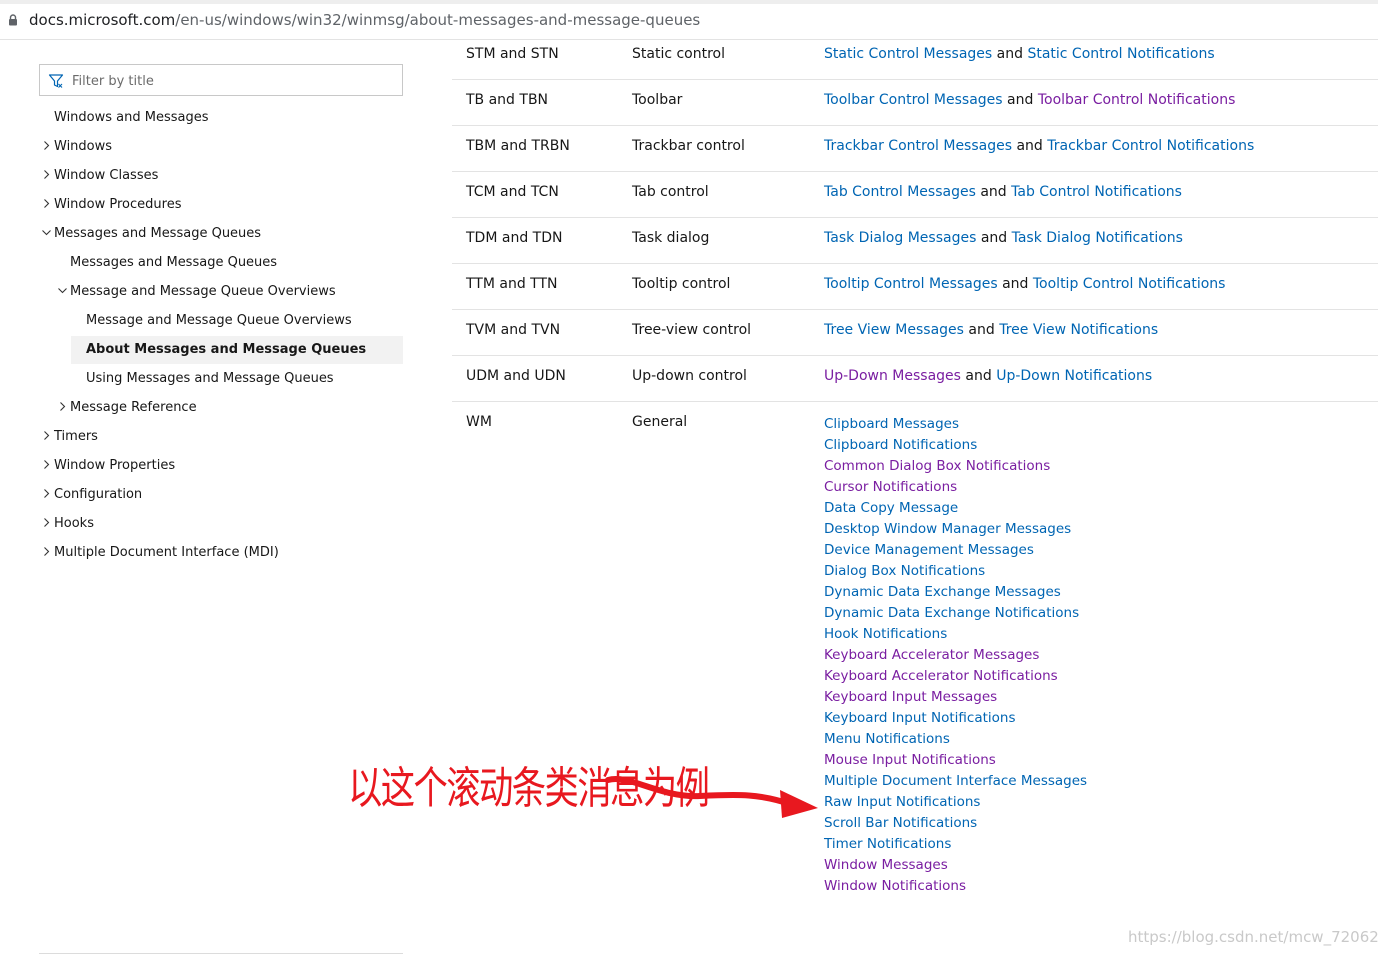  What do you see at coordinates (232, 81) in the screenshot?
I see `filter-input` at bounding box center [232, 81].